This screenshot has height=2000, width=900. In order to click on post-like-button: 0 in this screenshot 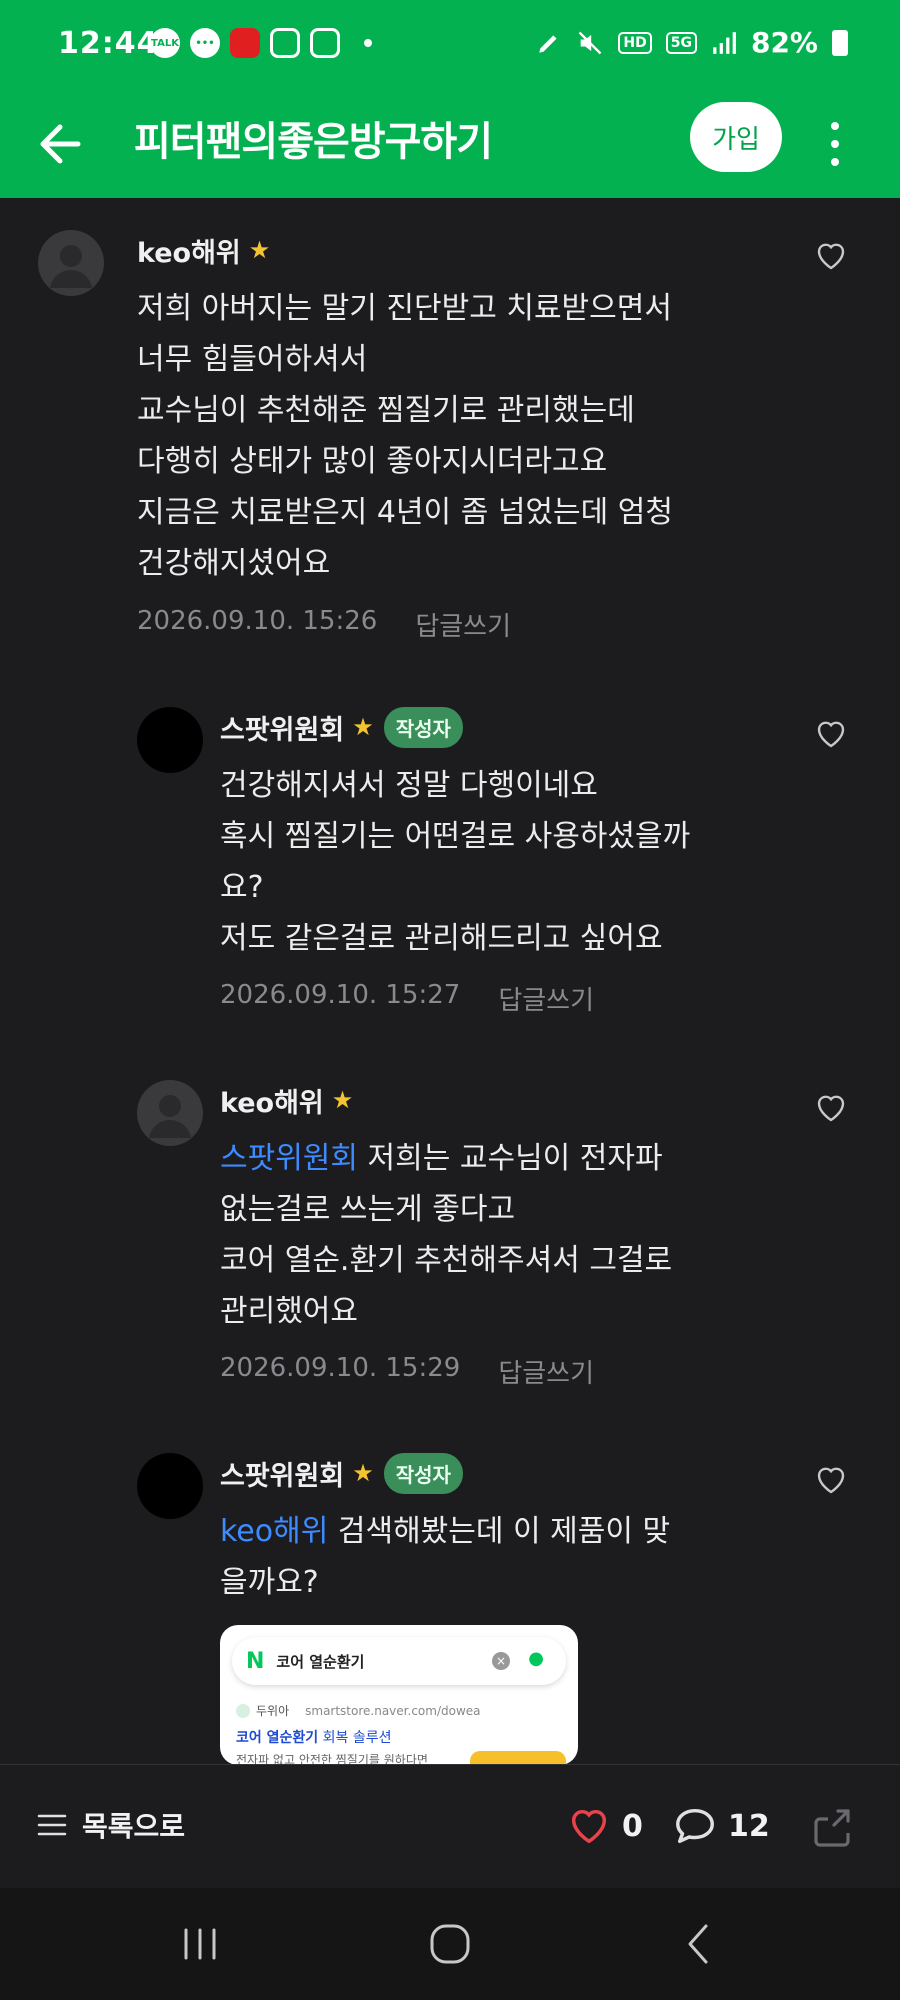, I will do `click(604, 1826)`.